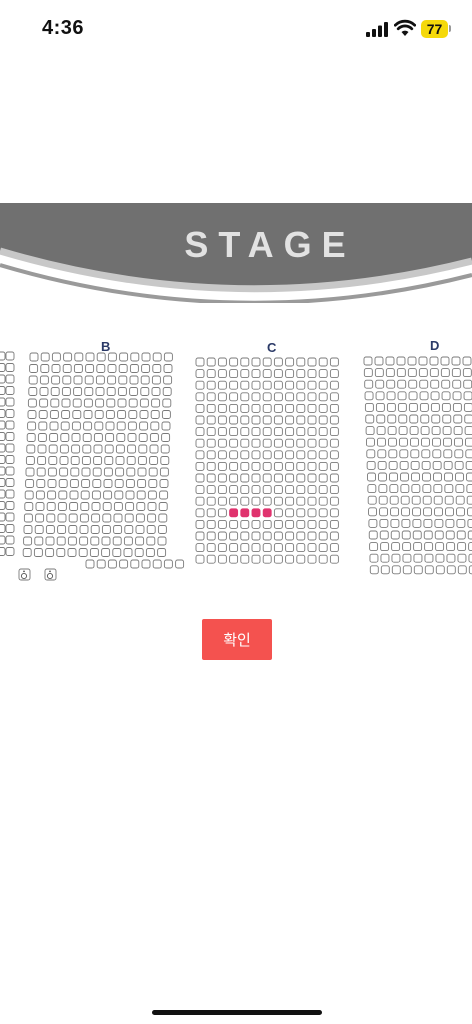  What do you see at coordinates (237, 639) in the screenshot?
I see `confirm-button: 확인` at bounding box center [237, 639].